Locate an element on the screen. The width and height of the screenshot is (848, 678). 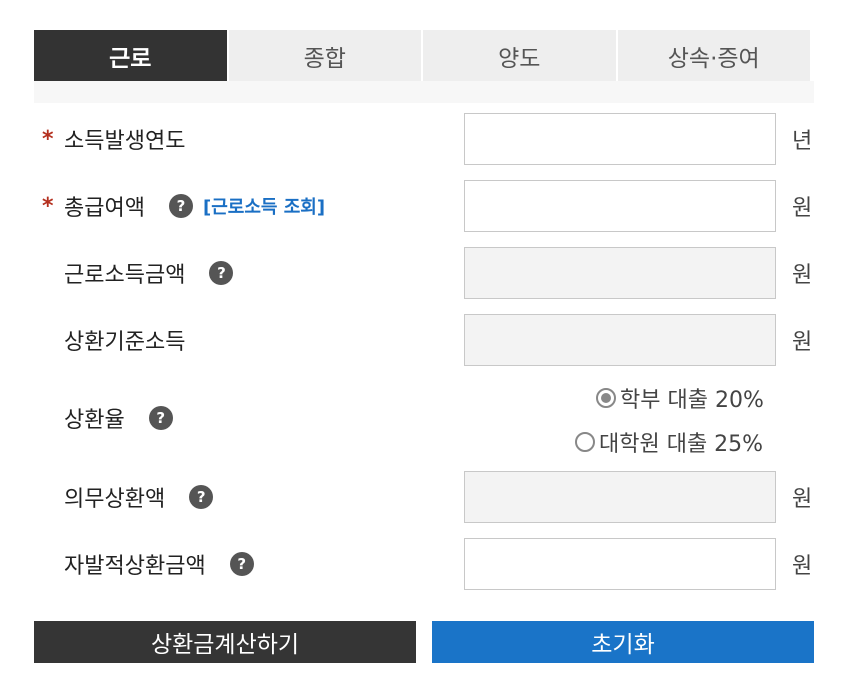
row-voluntary-amount: 자발적상환금액 ? 원 is located at coordinates (424, 564).